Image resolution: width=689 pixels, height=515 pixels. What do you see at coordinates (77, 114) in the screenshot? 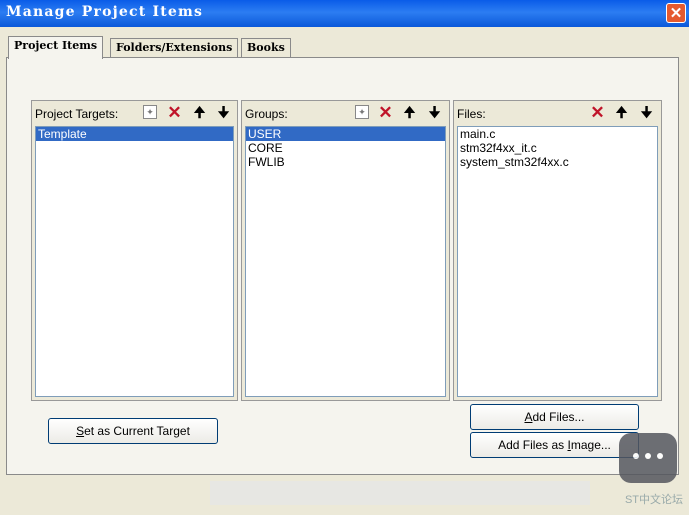
I see `project-targets-label: Project Targets:` at bounding box center [77, 114].